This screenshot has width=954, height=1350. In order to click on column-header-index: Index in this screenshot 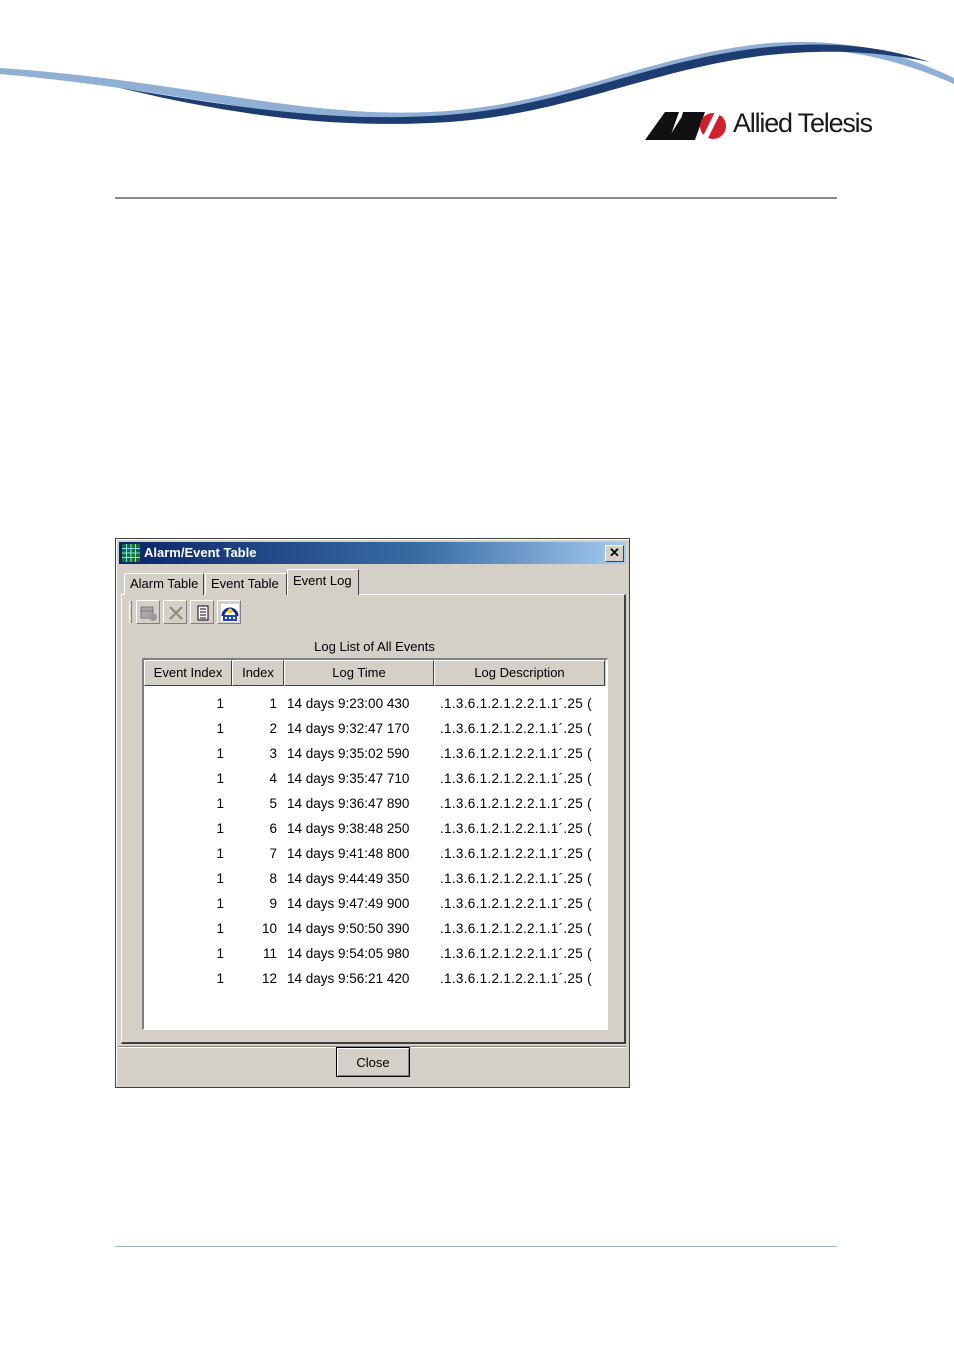, I will do `click(258, 673)`.